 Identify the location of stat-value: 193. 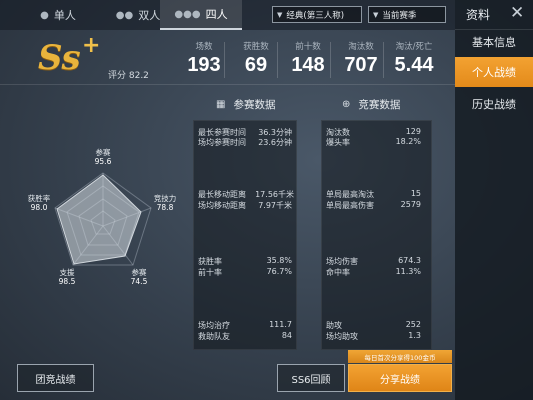
(204, 65).